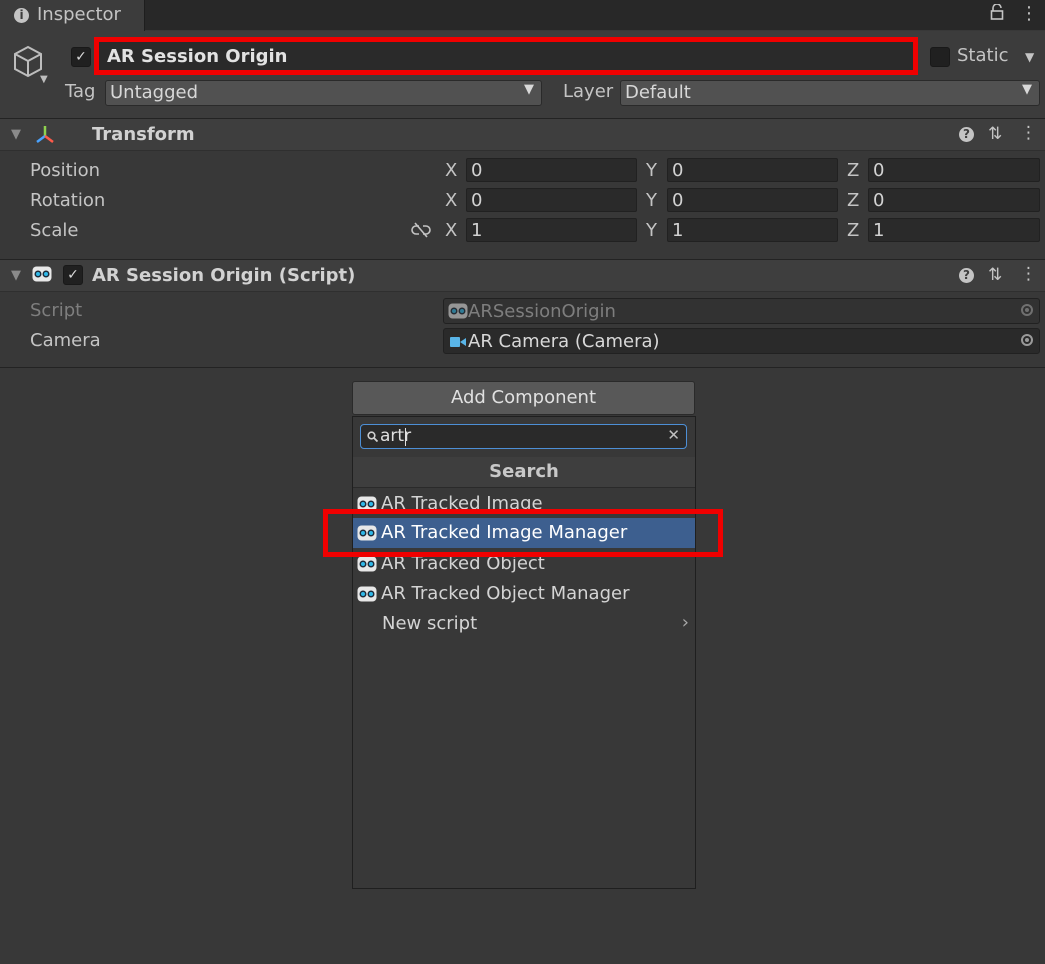  I want to click on static-checkbox, so click(940, 57).